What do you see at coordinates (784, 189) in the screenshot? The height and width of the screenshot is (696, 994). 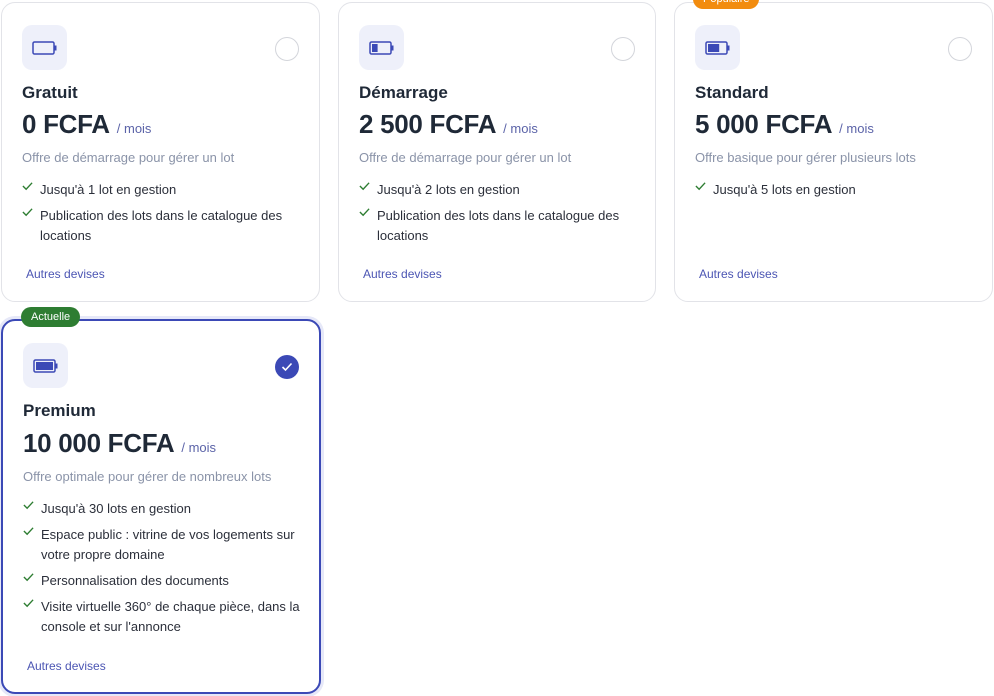 I see `feature-text: Jusqu'à 5 lots en gestion` at bounding box center [784, 189].